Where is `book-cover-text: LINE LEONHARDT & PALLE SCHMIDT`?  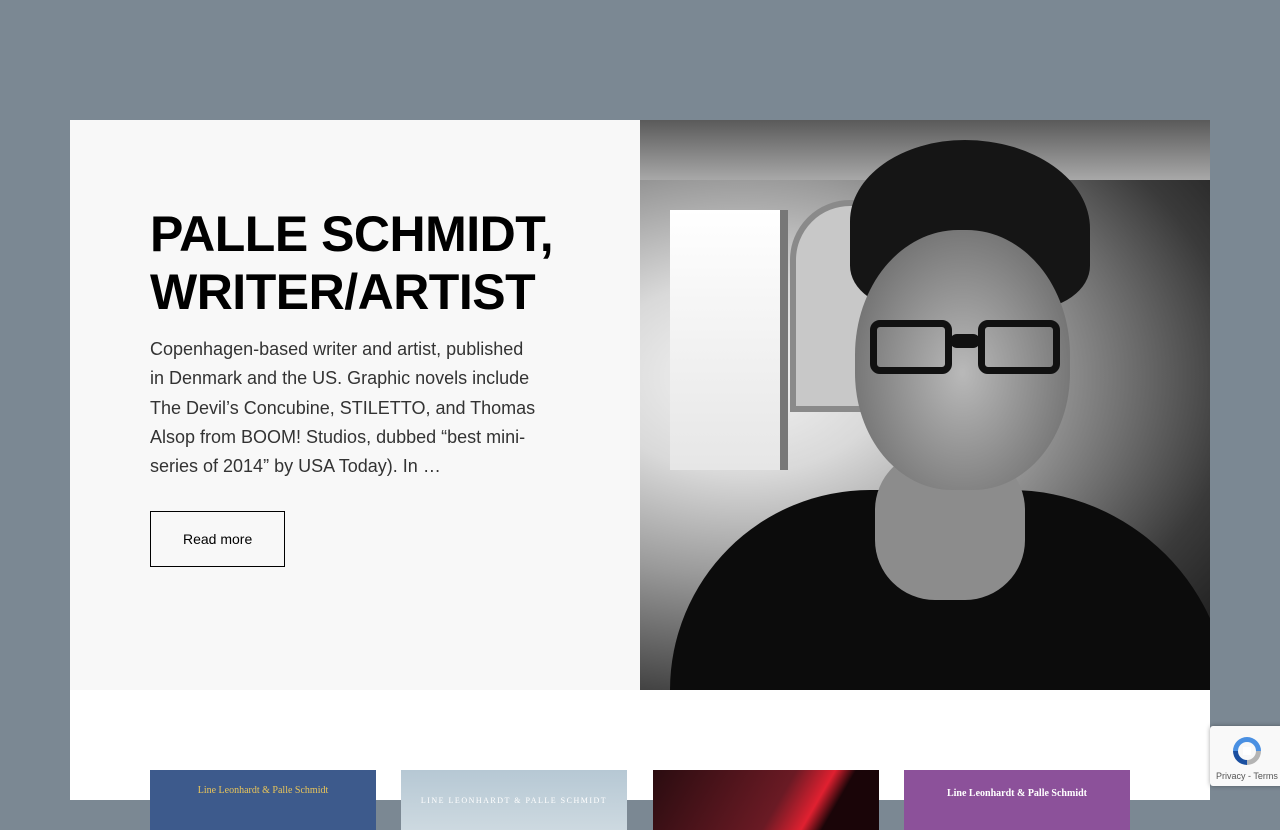 book-cover-text: LINE LEONHARDT & PALLE SCHMIDT is located at coordinates (514, 800).